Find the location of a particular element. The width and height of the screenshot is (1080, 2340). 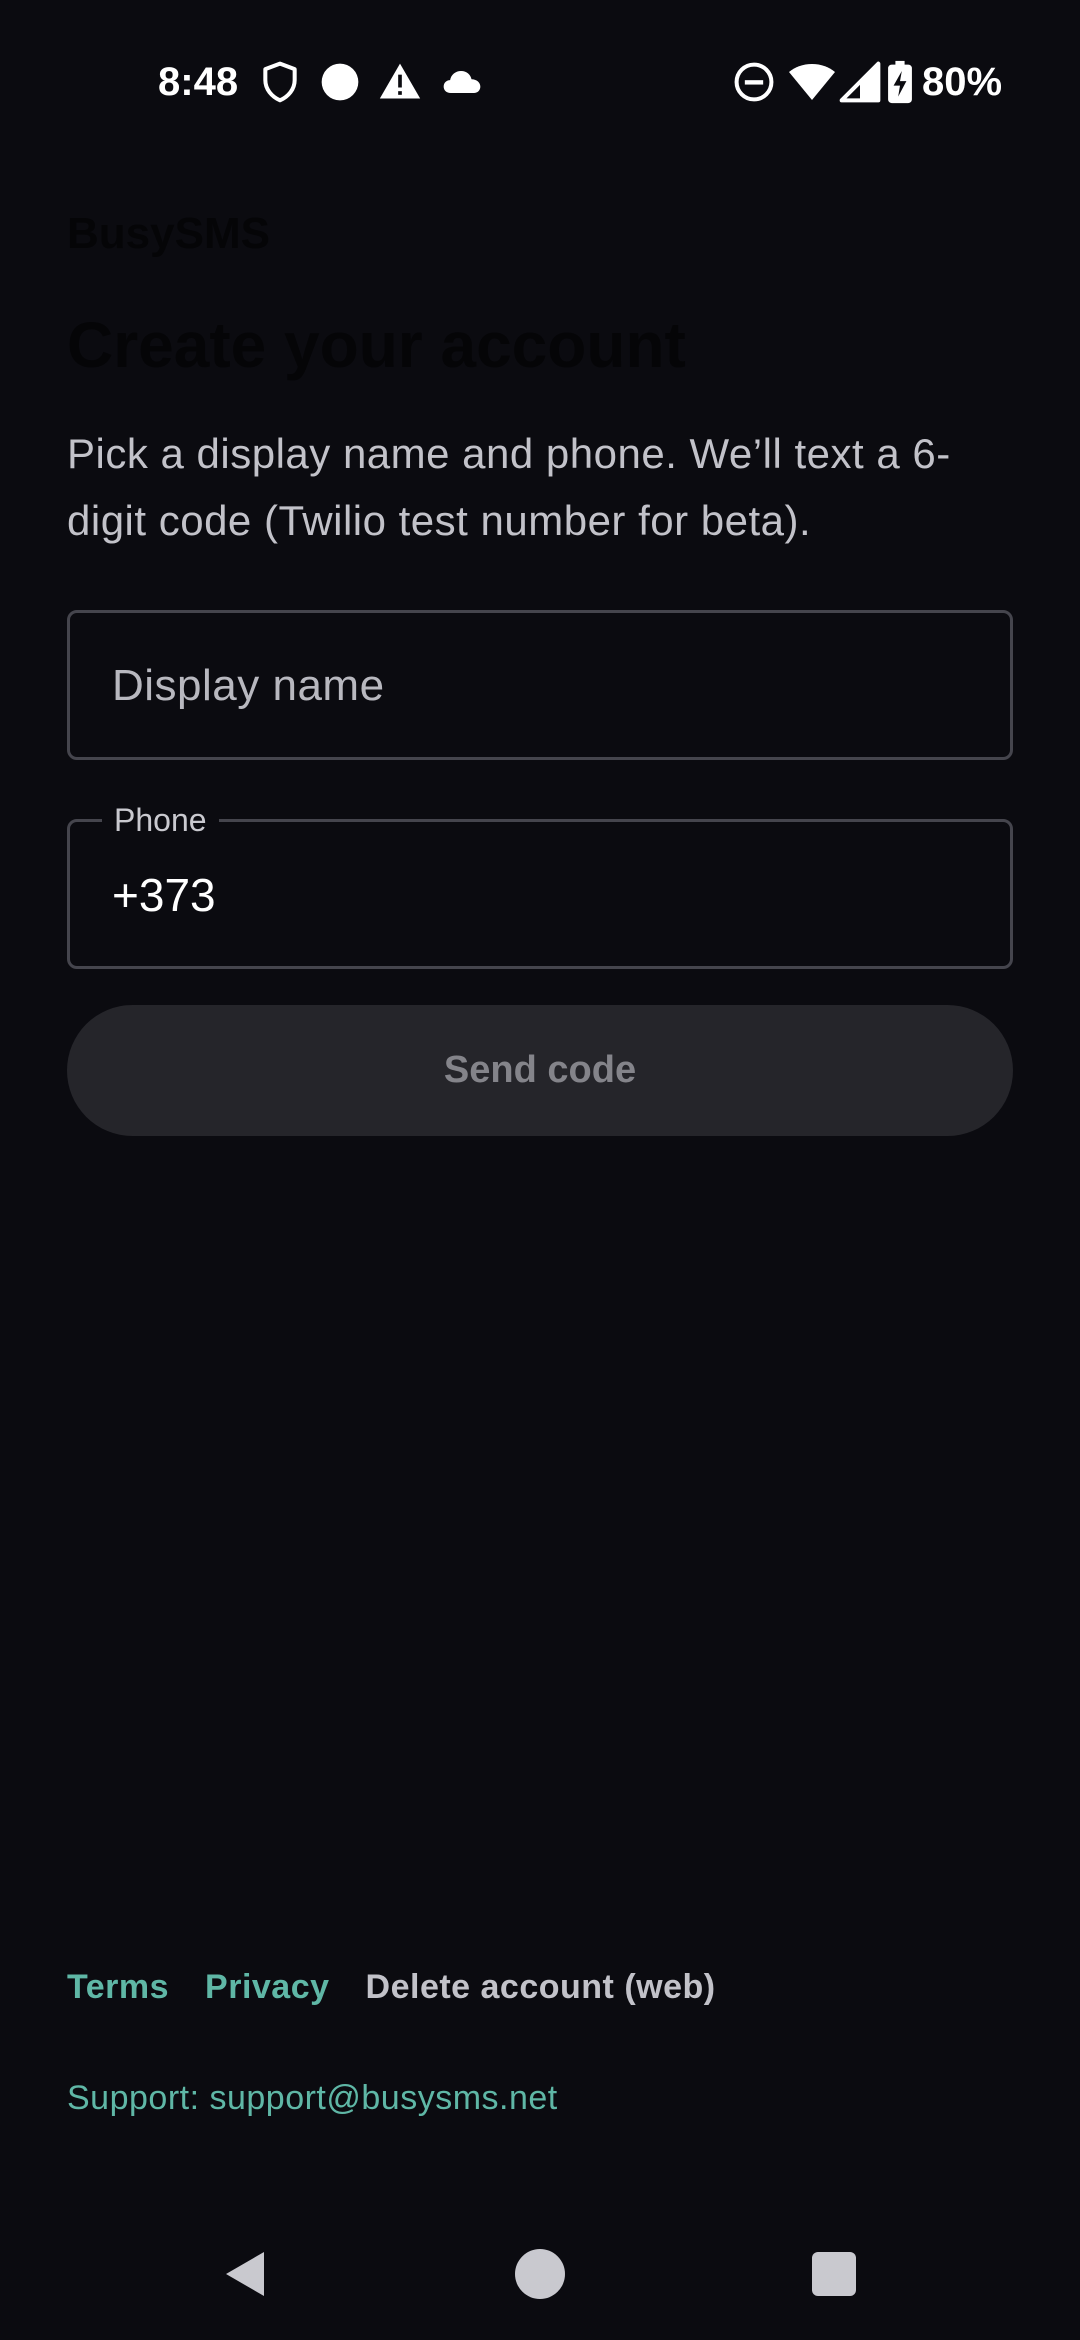

cloud-icon is located at coordinates (462, 82).